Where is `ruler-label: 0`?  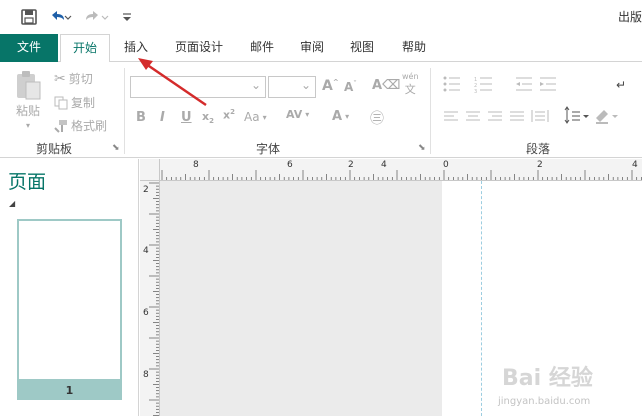 ruler-label: 0 is located at coordinates (446, 165).